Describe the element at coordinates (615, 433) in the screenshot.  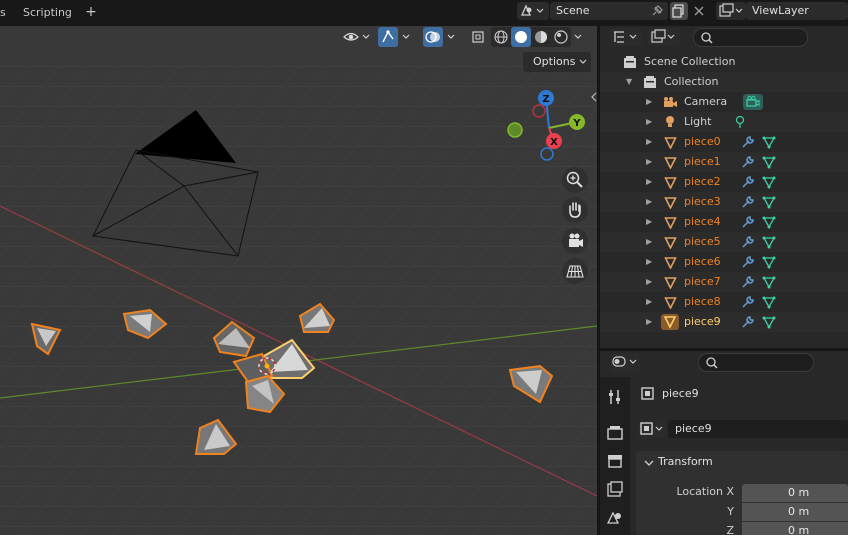
I see `render-icon` at that location.